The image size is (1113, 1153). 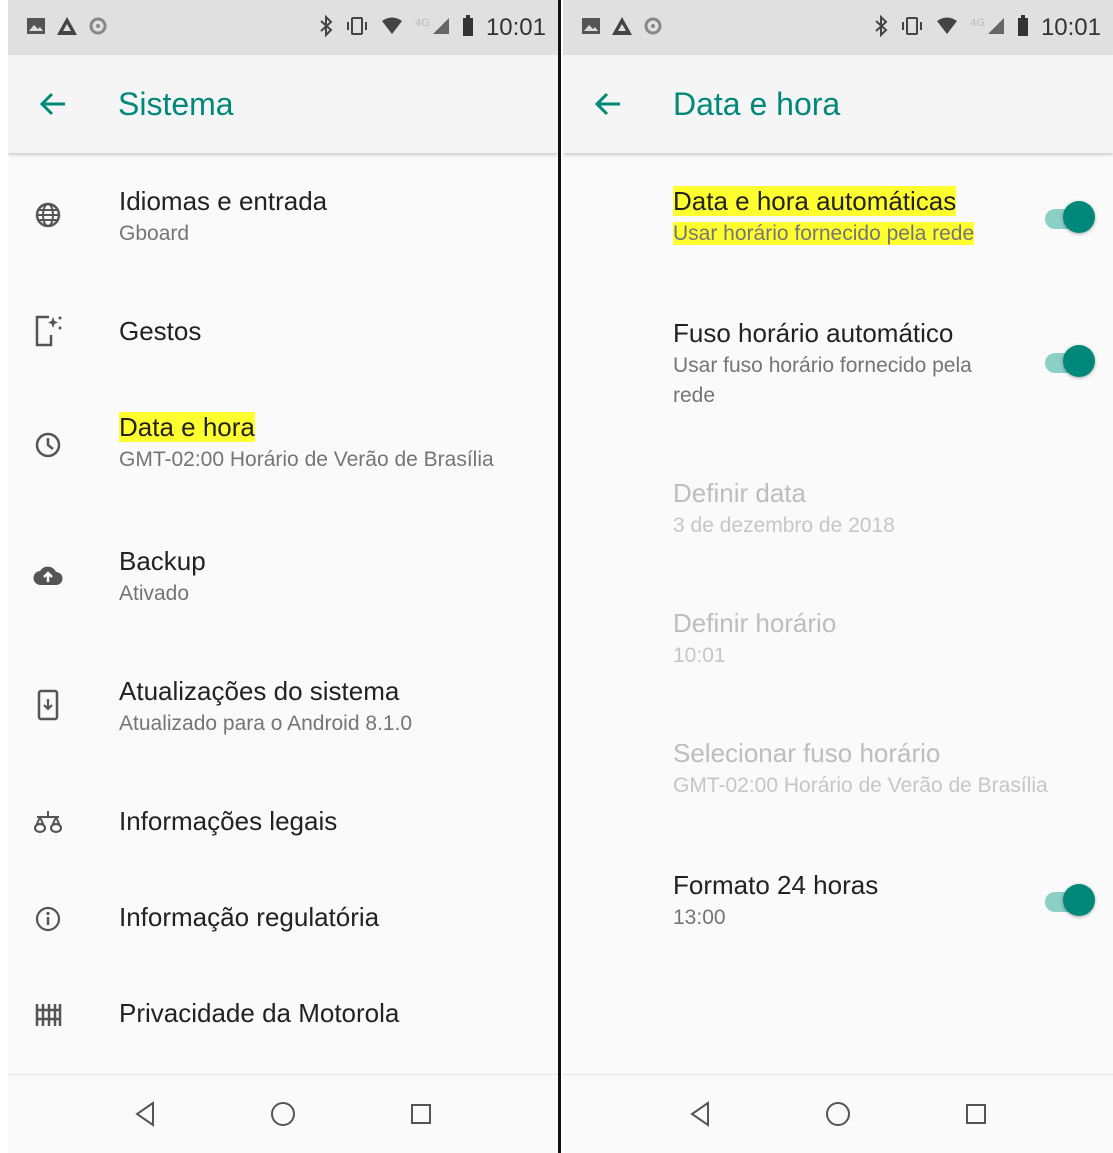 I want to click on cloud-upload-icon, so click(x=48, y=575).